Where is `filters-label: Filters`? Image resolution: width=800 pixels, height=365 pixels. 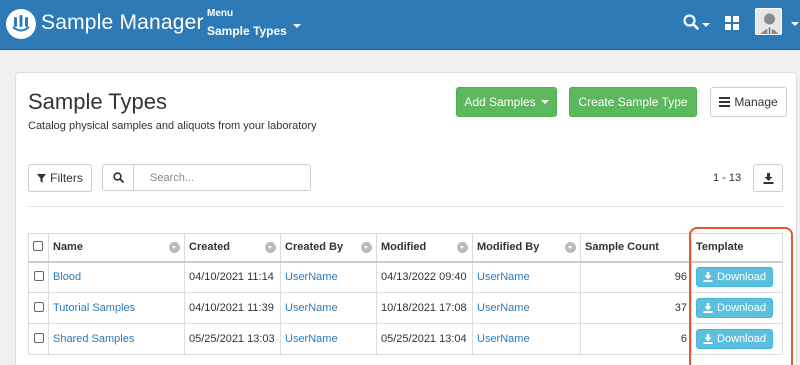
filters-label: Filters is located at coordinates (66, 178).